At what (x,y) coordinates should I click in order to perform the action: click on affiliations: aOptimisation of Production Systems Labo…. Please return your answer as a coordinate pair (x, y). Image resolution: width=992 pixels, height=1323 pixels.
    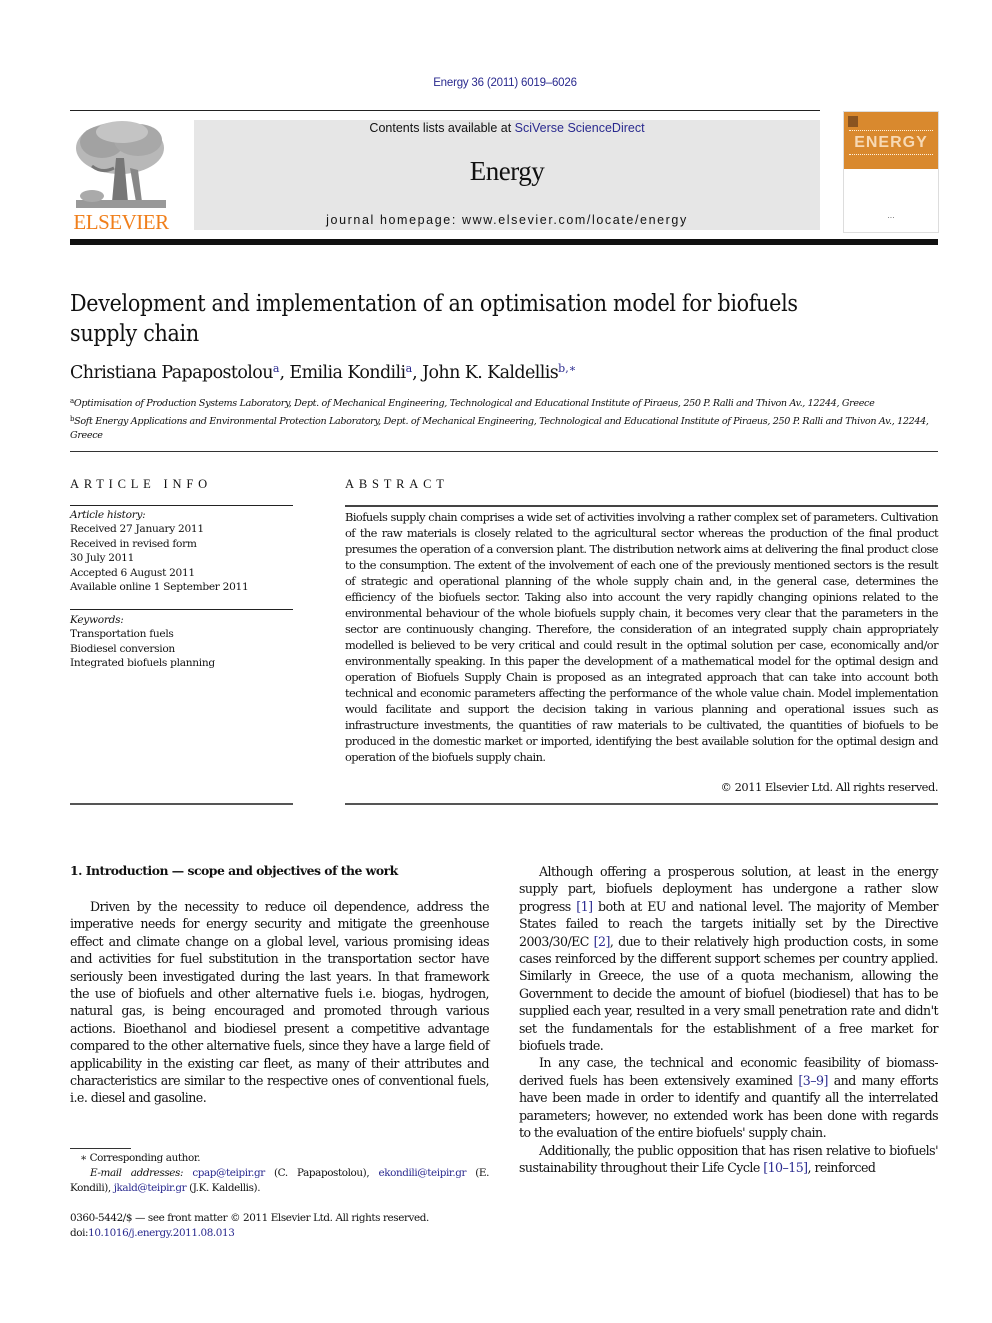
    Looking at the image, I should click on (505, 419).